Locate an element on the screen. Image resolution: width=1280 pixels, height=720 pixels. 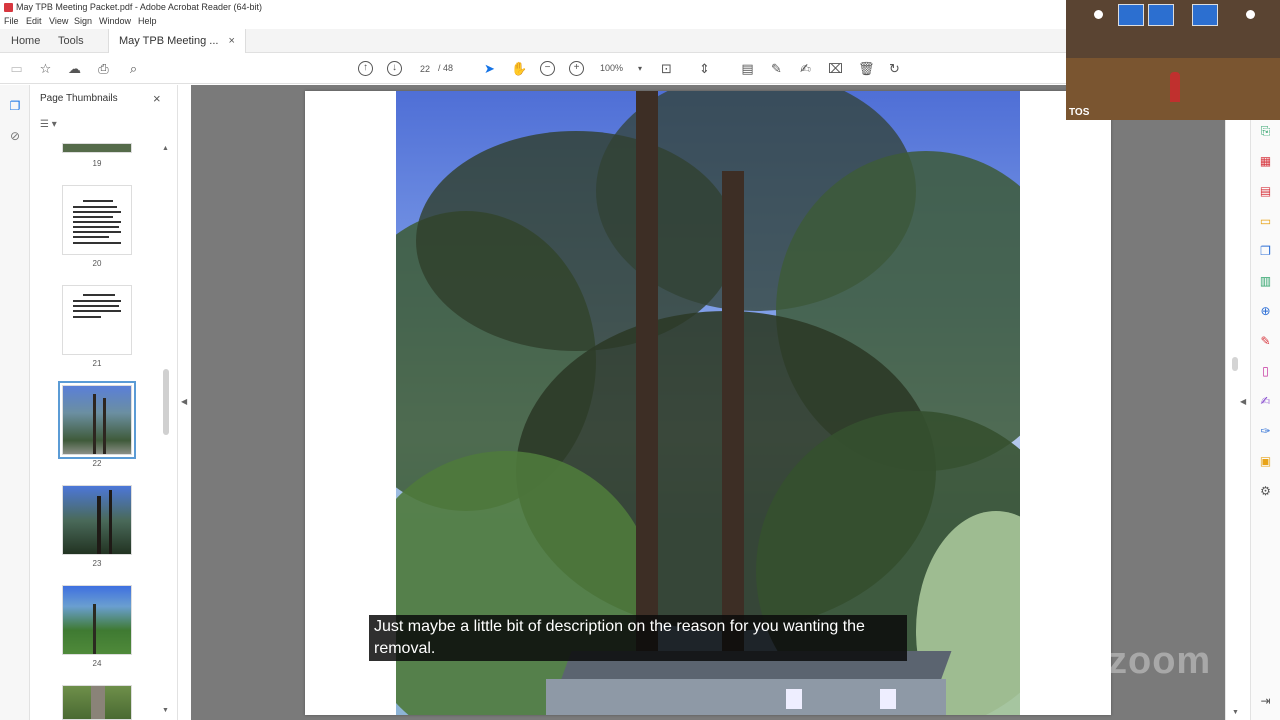
redact-icon: ✎ is located at coordinates (1265, 341).